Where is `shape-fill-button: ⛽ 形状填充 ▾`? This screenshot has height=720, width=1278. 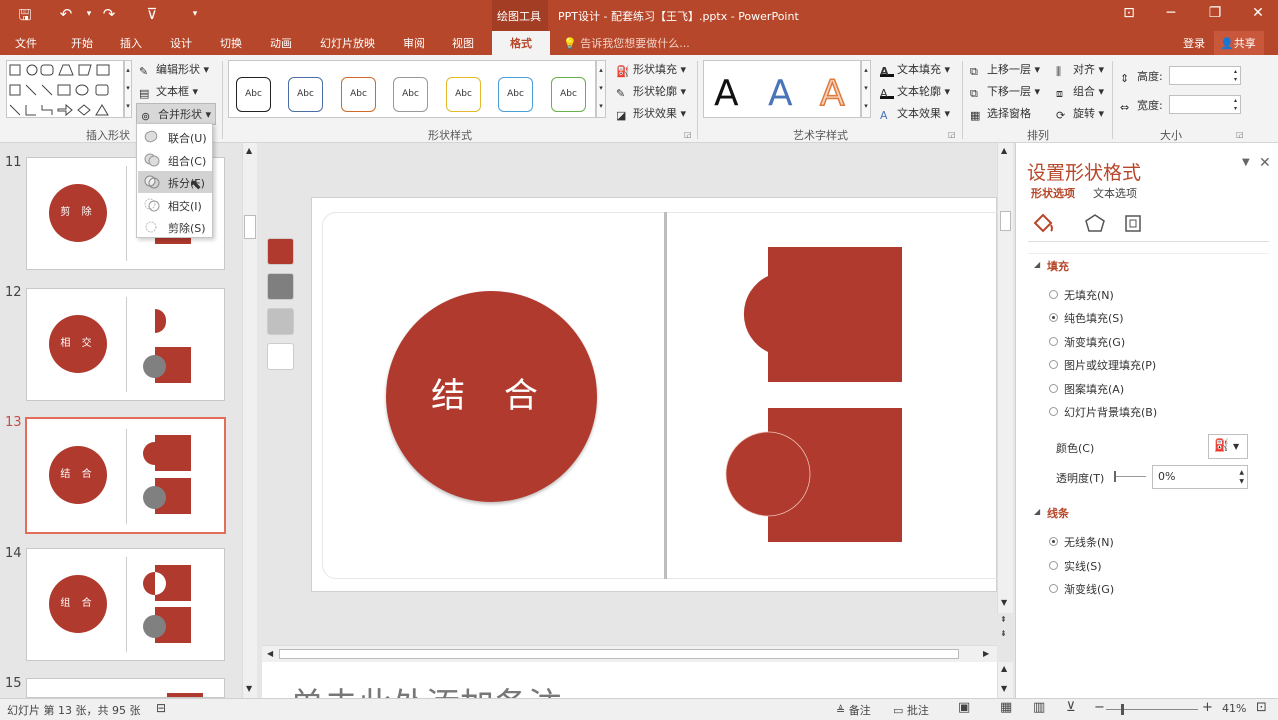 shape-fill-button: ⛽ 形状填充 ▾ is located at coordinates (651, 69).